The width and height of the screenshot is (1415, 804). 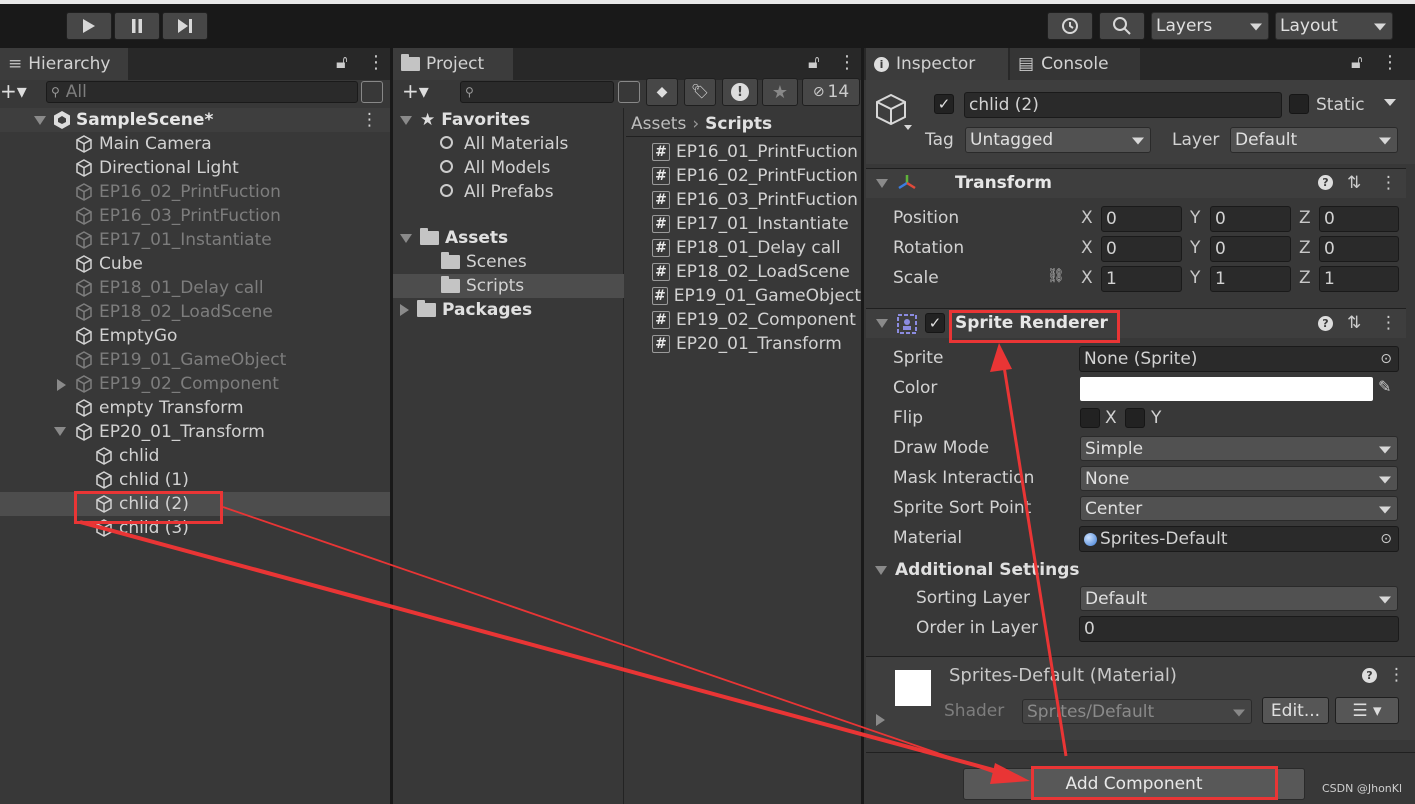 What do you see at coordinates (1359, 249) in the screenshot?
I see `rotation-z-field: 0` at bounding box center [1359, 249].